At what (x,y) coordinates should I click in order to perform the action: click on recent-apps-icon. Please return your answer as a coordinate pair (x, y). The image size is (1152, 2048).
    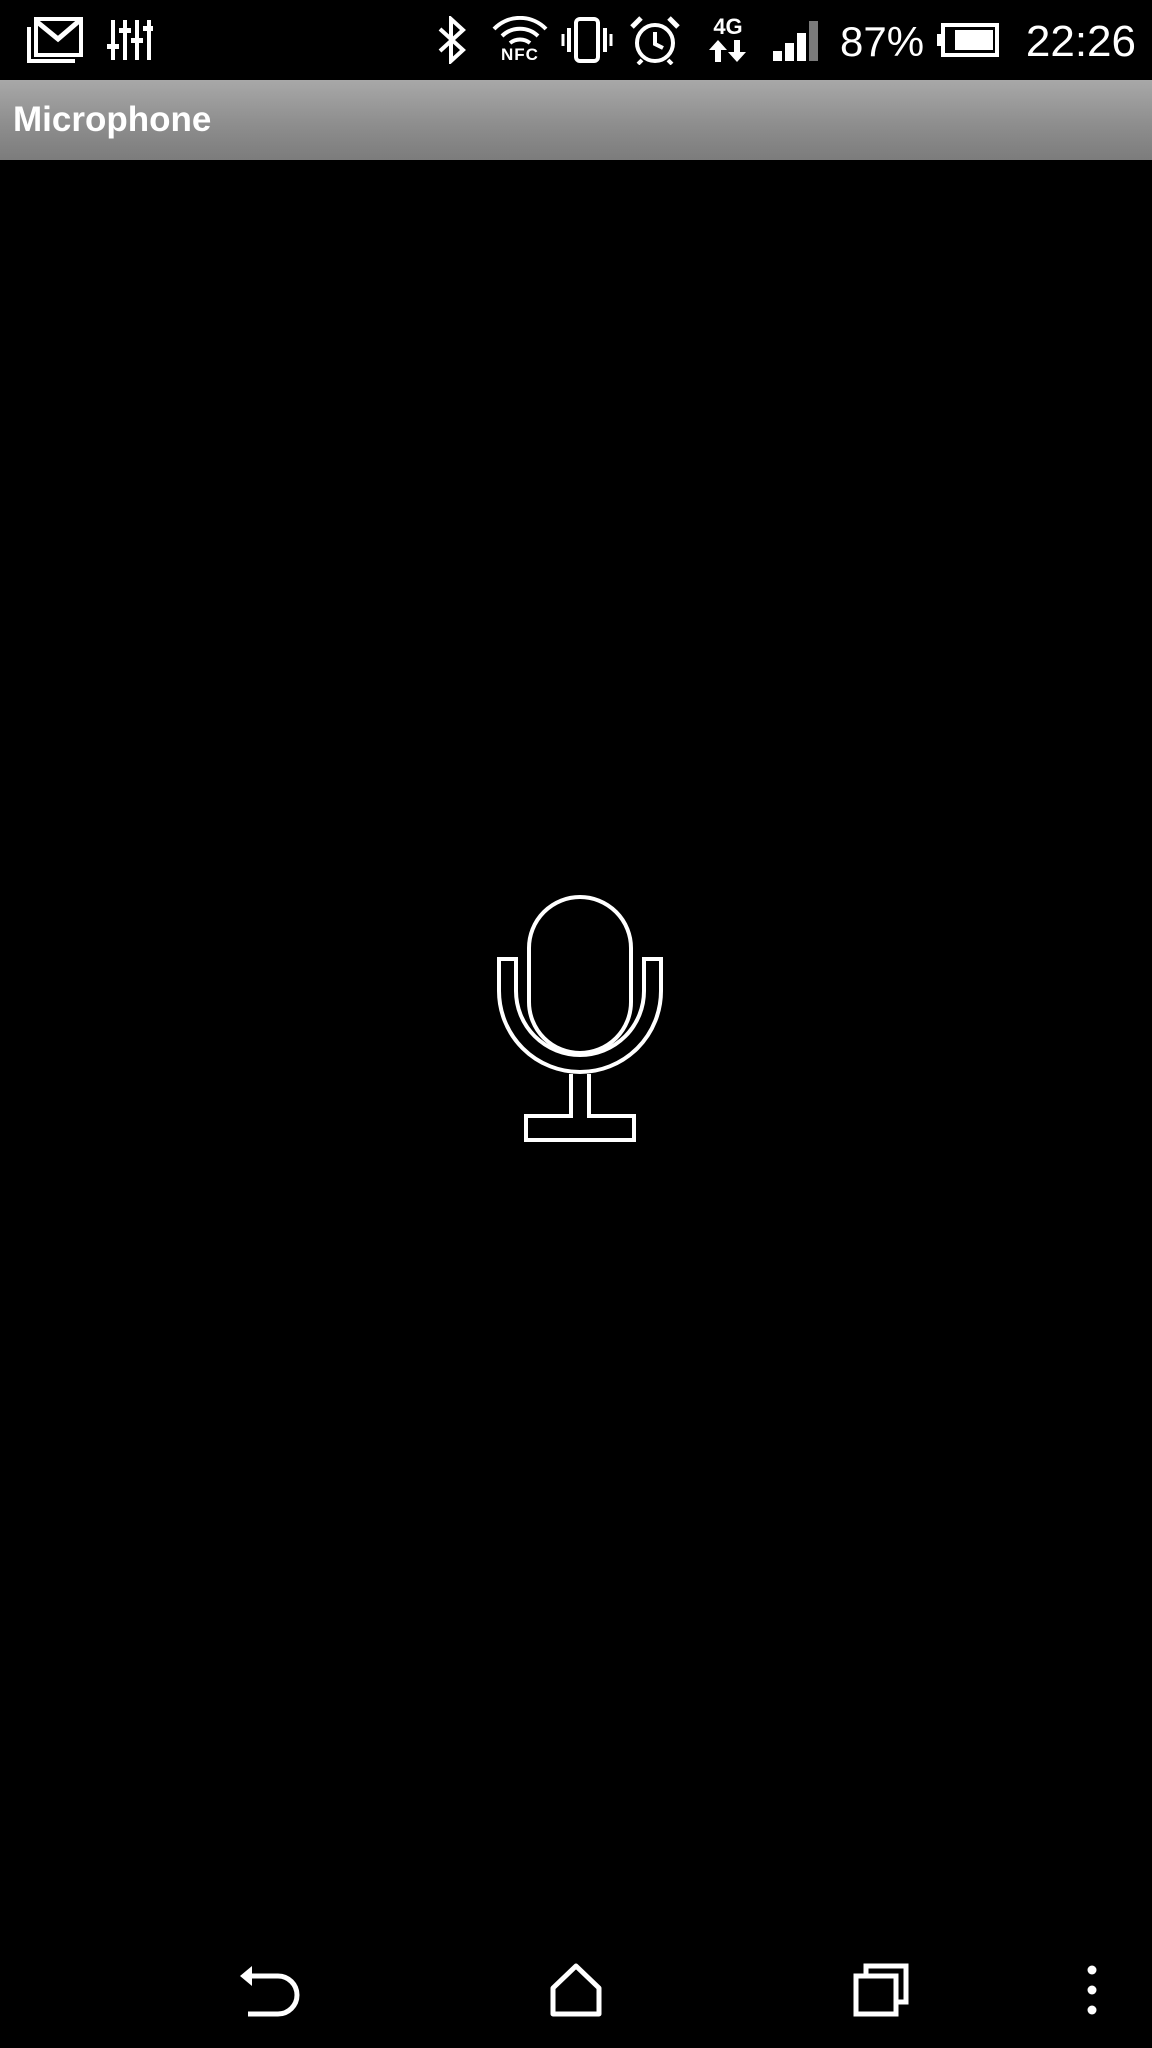
    Looking at the image, I should click on (881, 1990).